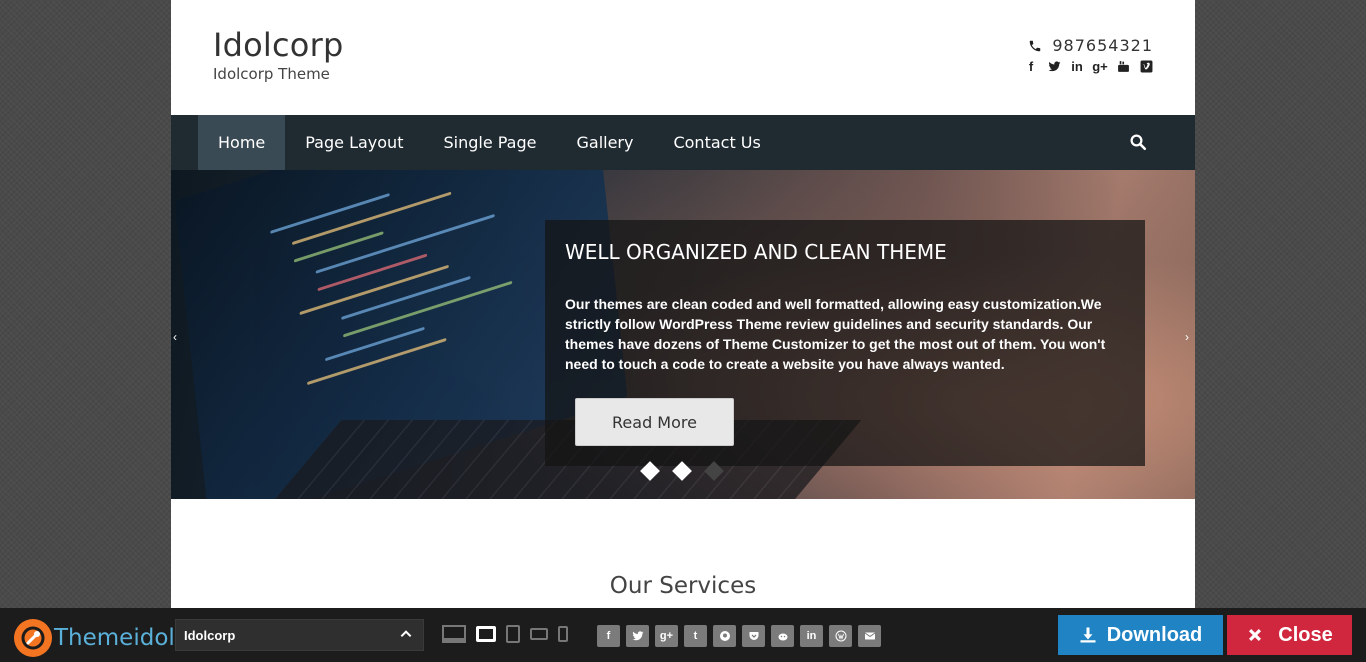  Describe the element at coordinates (454, 634) in the screenshot. I see `desktop-icon` at that location.